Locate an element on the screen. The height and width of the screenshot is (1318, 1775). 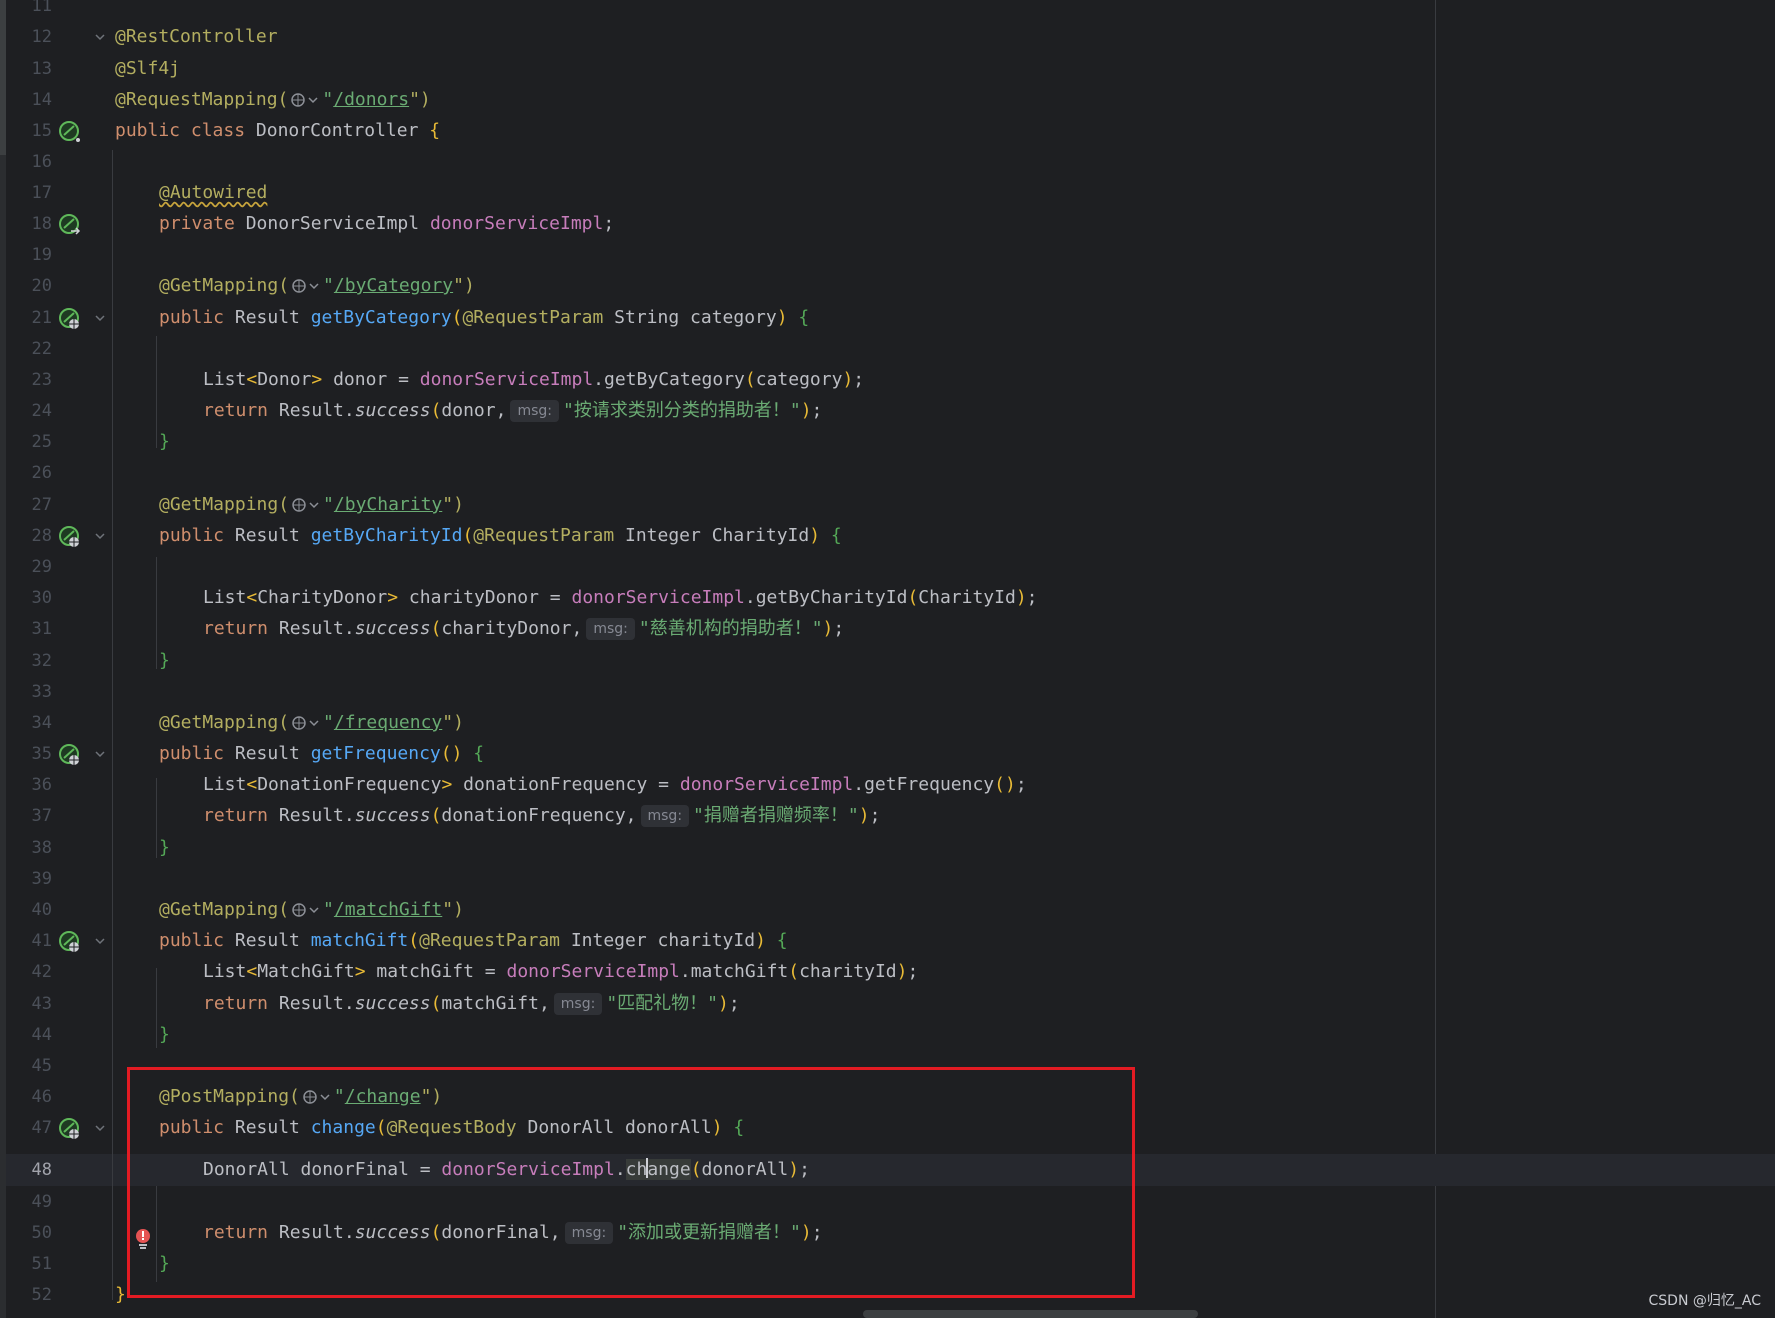
code-line: 39 is located at coordinates (887, 879).